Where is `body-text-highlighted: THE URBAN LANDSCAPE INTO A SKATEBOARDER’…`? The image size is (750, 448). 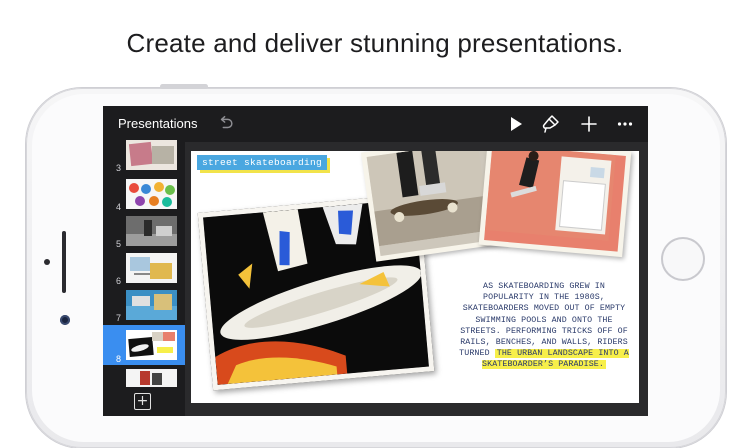
body-text-highlighted: THE URBAN LANDSCAPE INTO A SKATEBOARDER’… is located at coordinates (555, 359).